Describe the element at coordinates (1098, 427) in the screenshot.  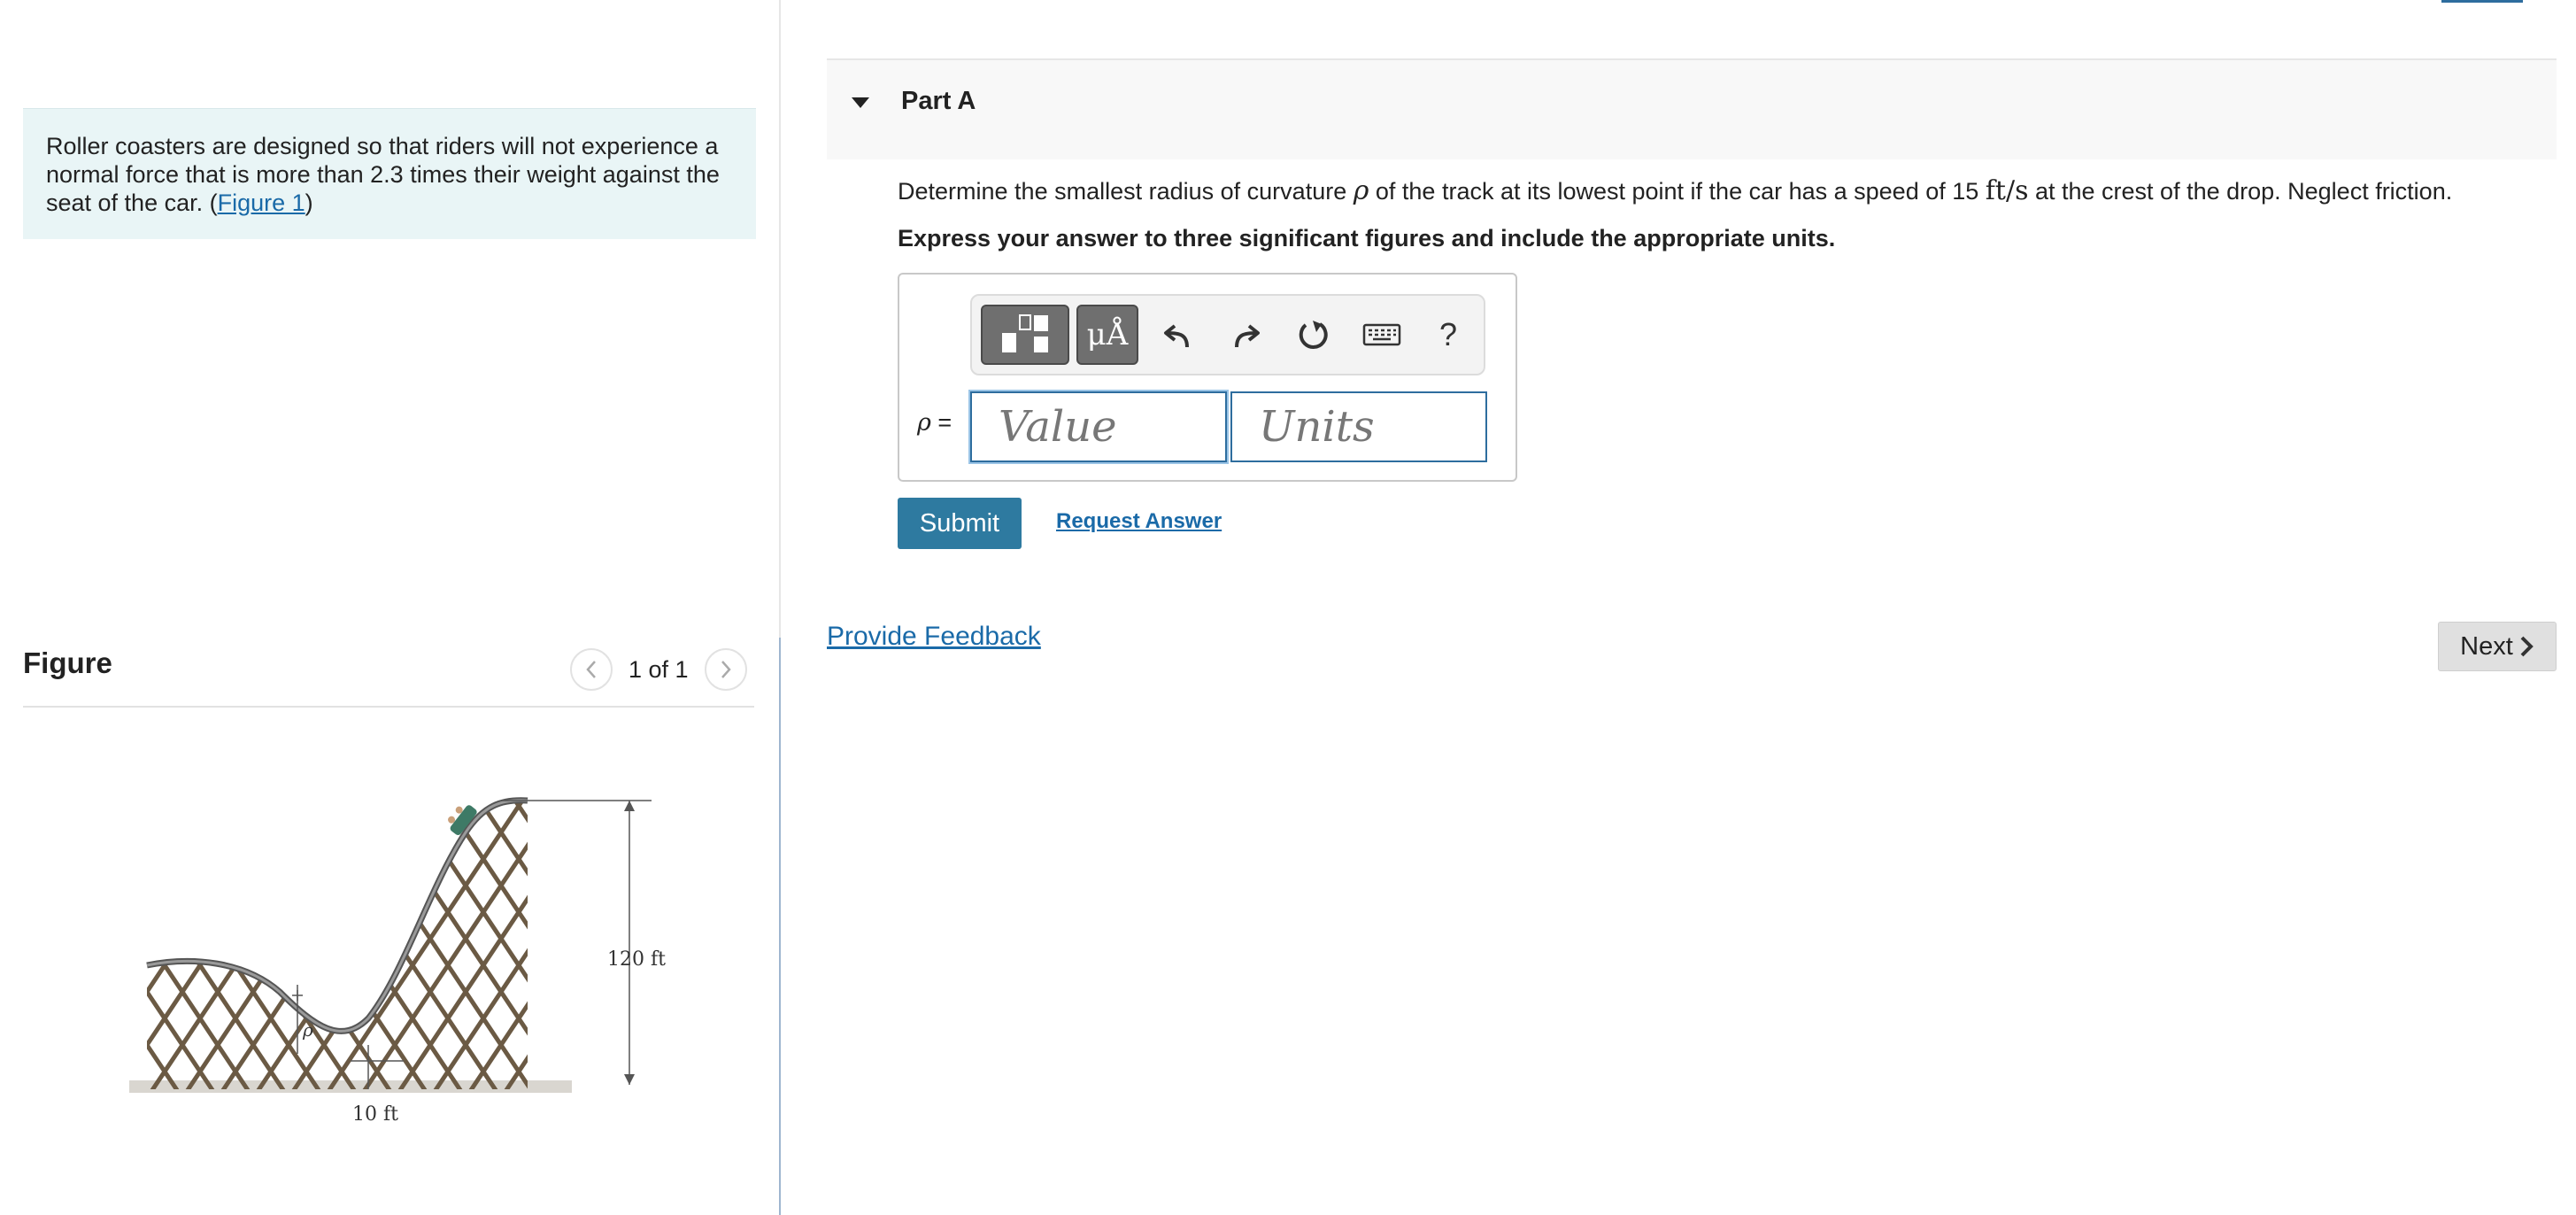
I see `value-input` at that location.